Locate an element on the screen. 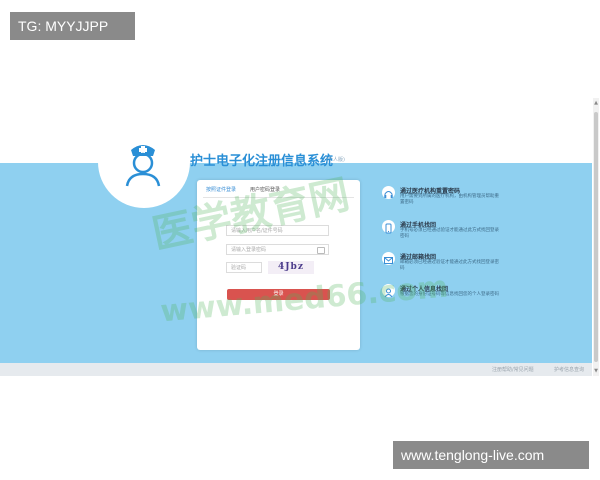 Image resolution: width=600 pixels, height=480 pixels. headset-icon is located at coordinates (388, 192).